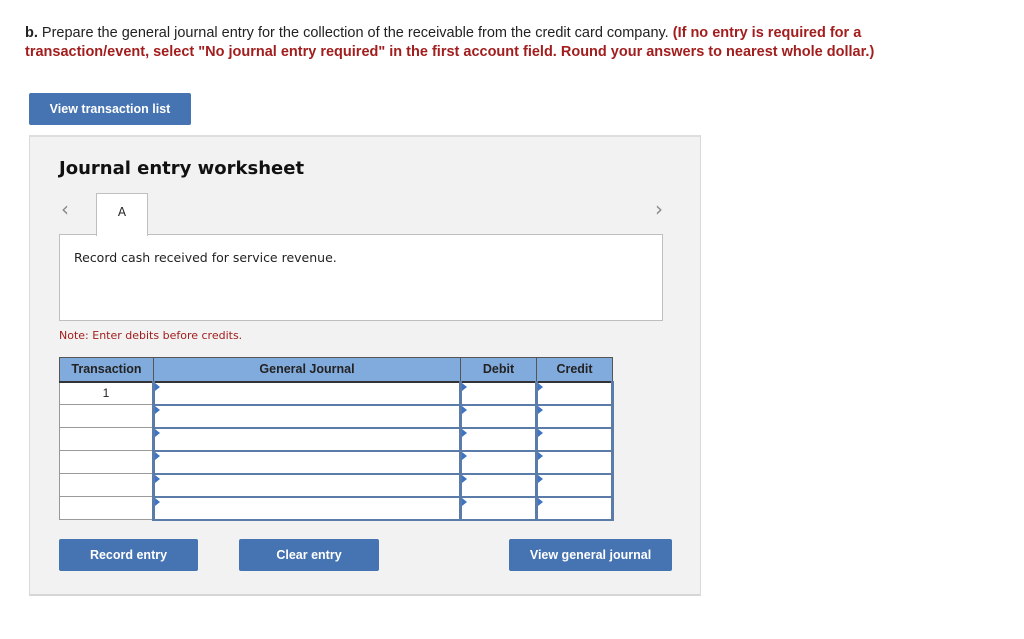 This screenshot has width=1024, height=639. Describe the element at coordinates (498, 370) in the screenshot. I see `header-debit: Debit` at that location.